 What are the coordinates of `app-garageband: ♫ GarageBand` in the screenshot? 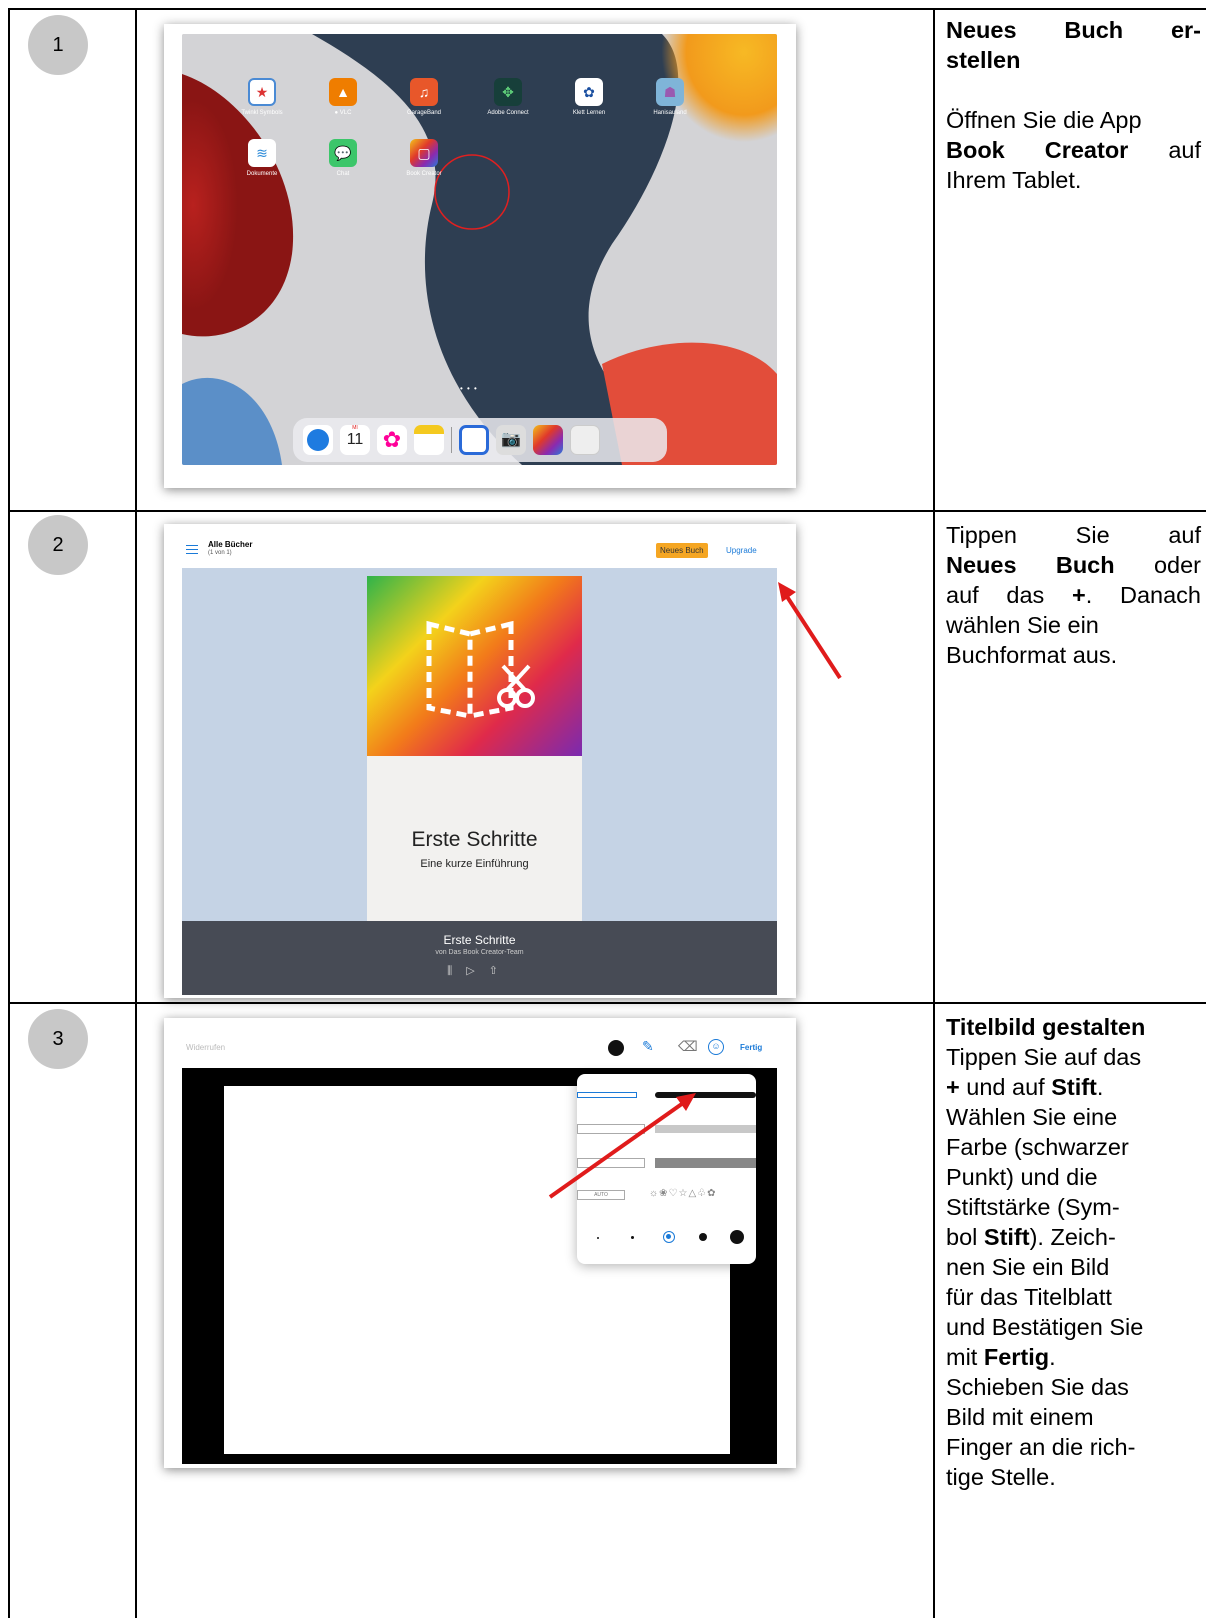 It's located at (424, 97).